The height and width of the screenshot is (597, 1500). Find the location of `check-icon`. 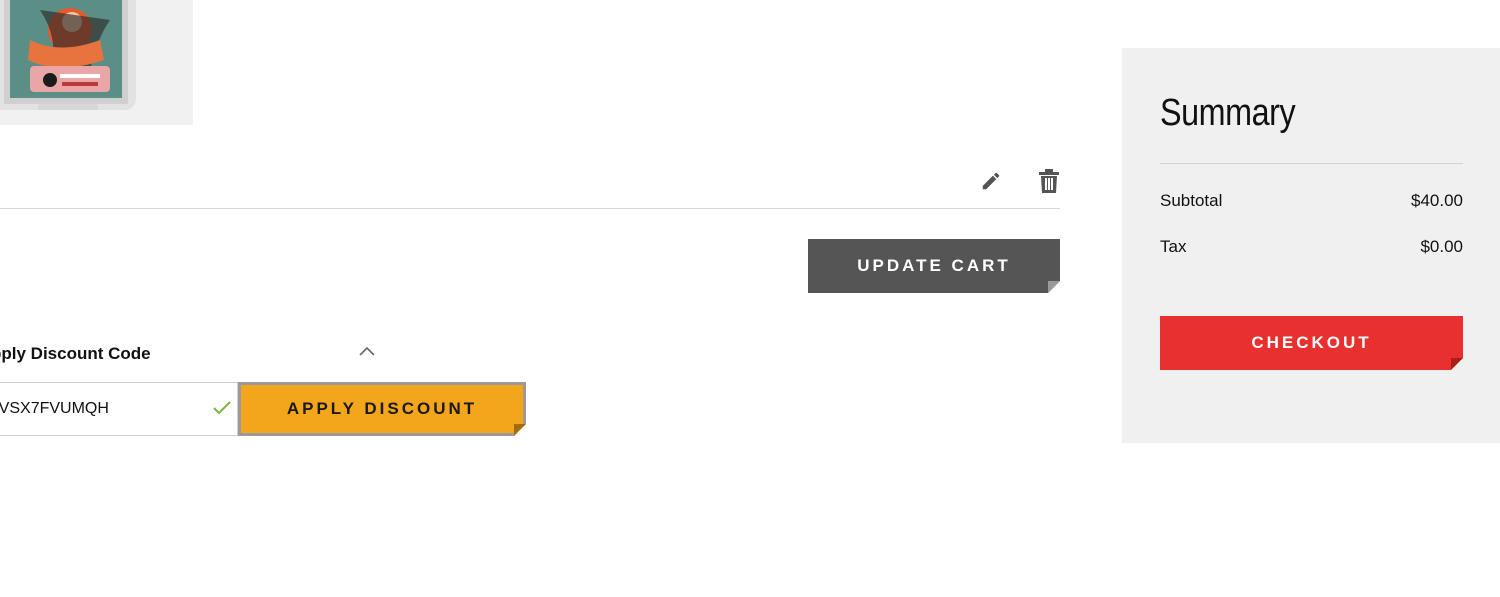

check-icon is located at coordinates (222, 408).